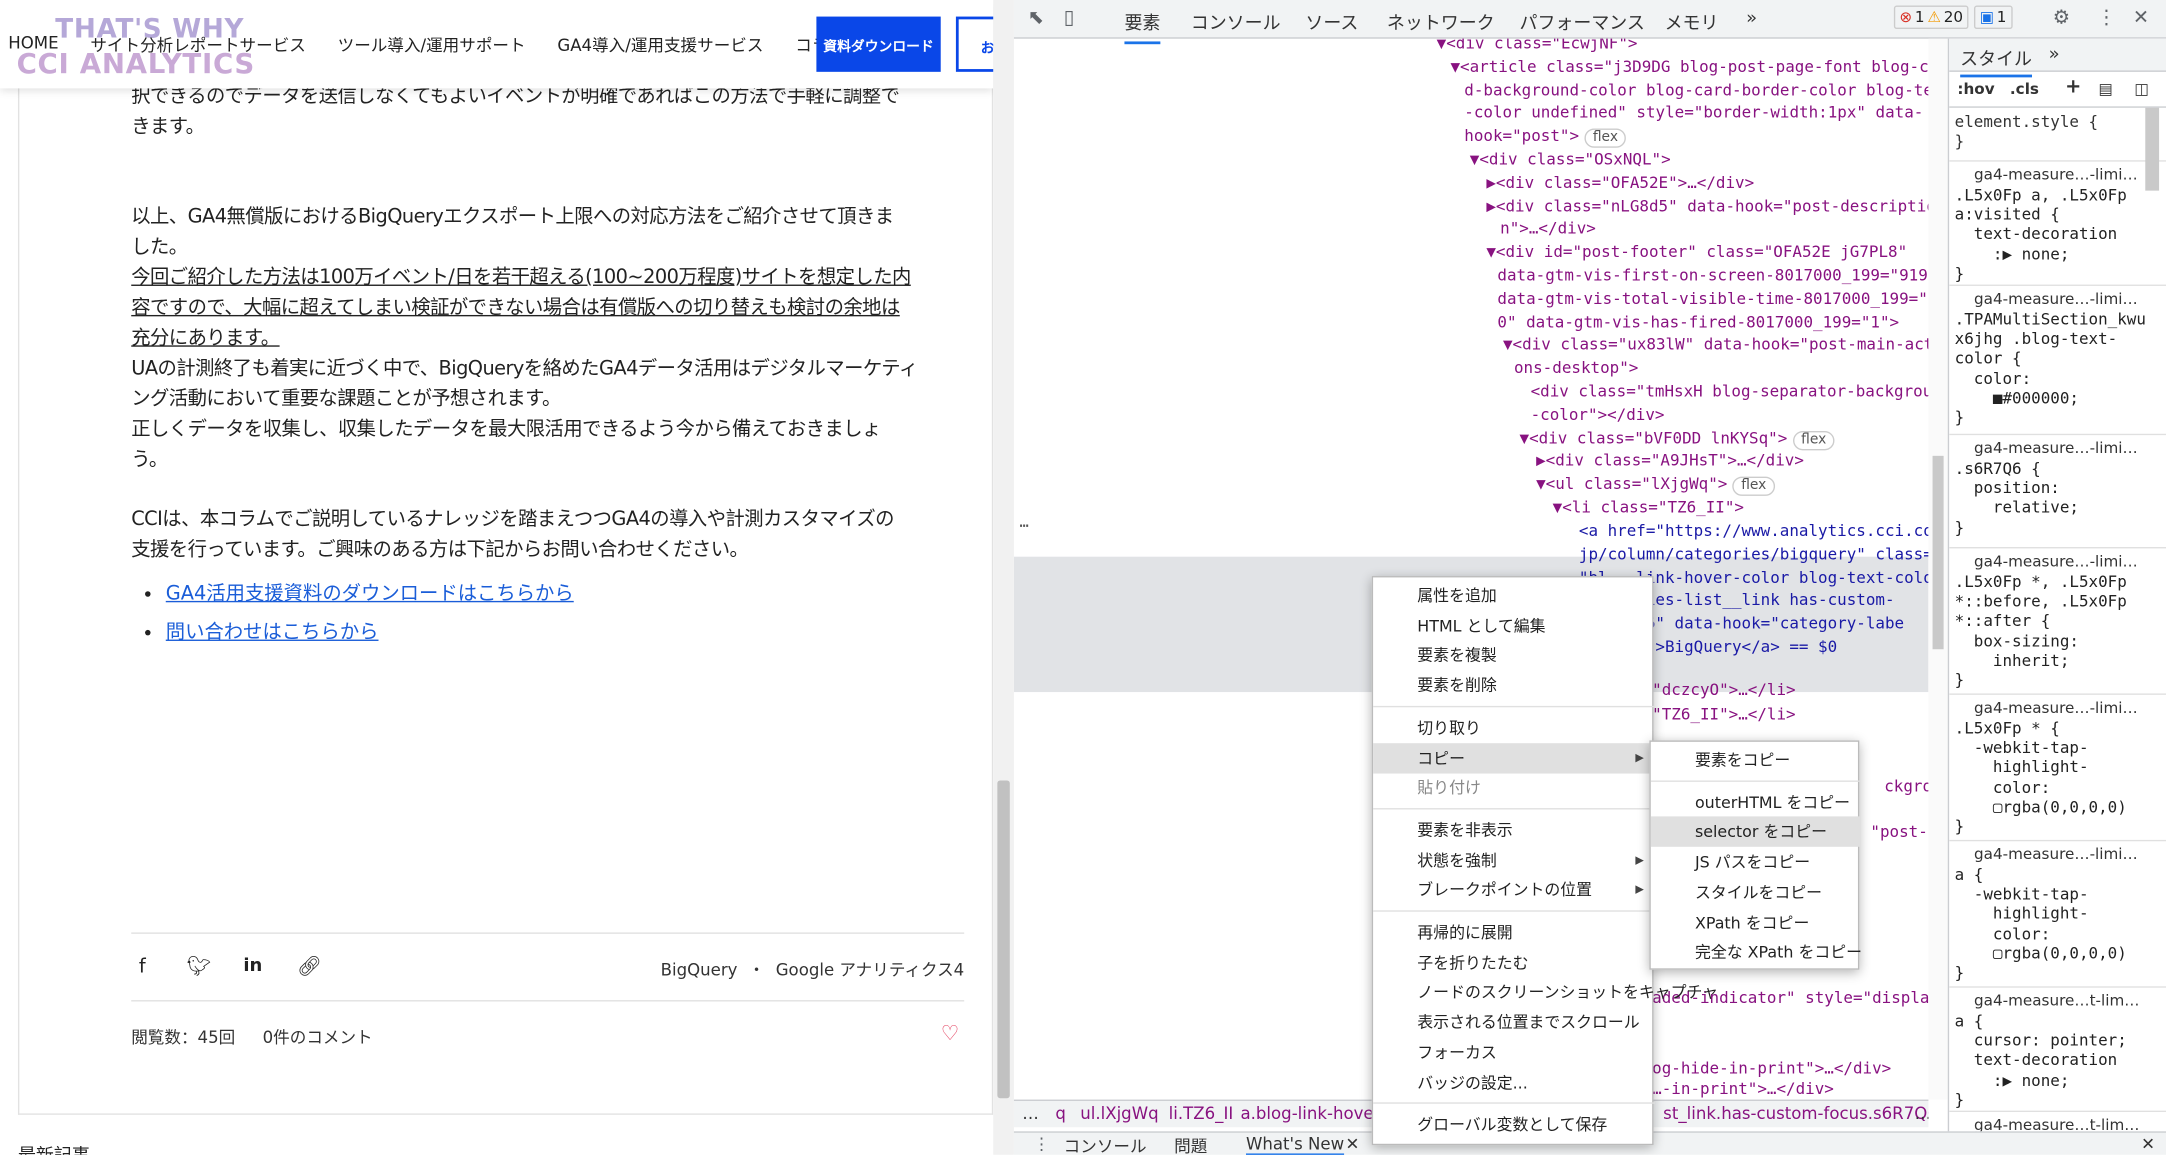  I want to click on nav-item-ga4-support: GA4導入/運用支援サービス, so click(660, 44).